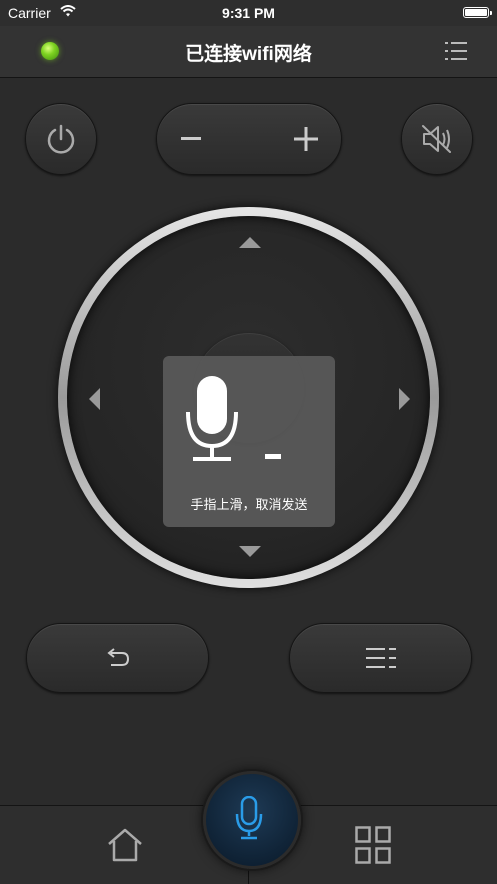 The image size is (497, 884). I want to click on power-button, so click(61, 139).